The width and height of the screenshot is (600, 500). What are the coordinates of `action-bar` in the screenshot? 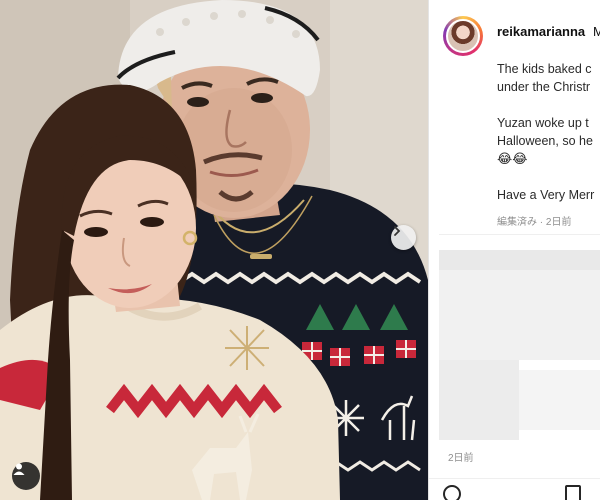 It's located at (514, 489).